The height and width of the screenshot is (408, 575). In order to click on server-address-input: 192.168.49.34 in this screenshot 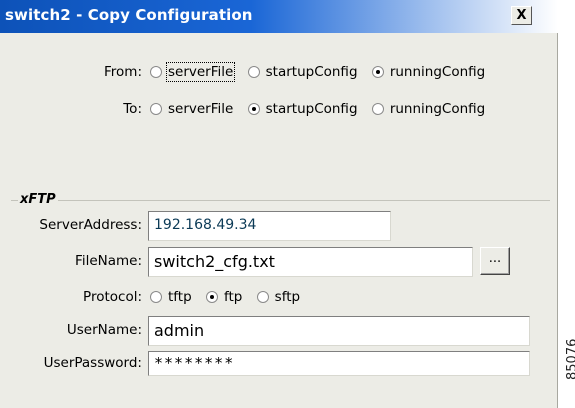, I will do `click(269, 226)`.